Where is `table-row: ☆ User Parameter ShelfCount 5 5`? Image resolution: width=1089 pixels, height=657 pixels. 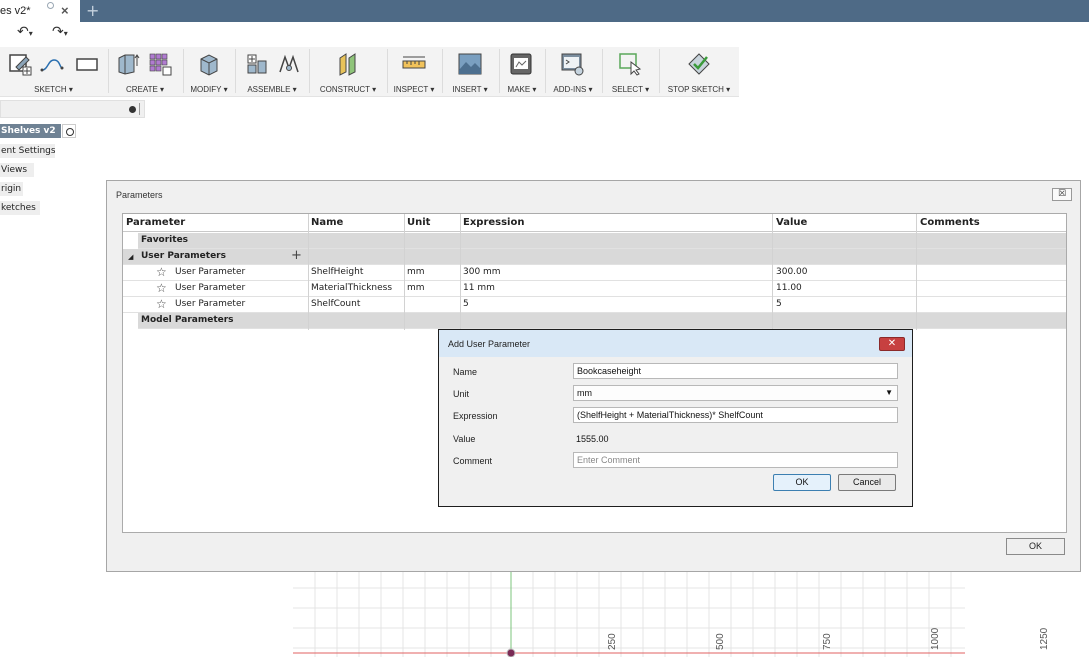
table-row: ☆ User Parameter ShelfCount 5 5 is located at coordinates (594, 305).